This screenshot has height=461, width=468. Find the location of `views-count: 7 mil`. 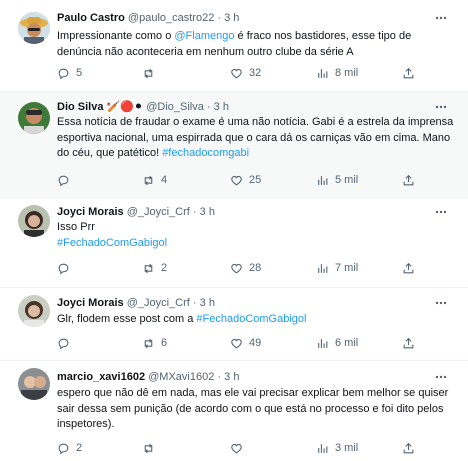

views-count: 7 mil is located at coordinates (347, 268).